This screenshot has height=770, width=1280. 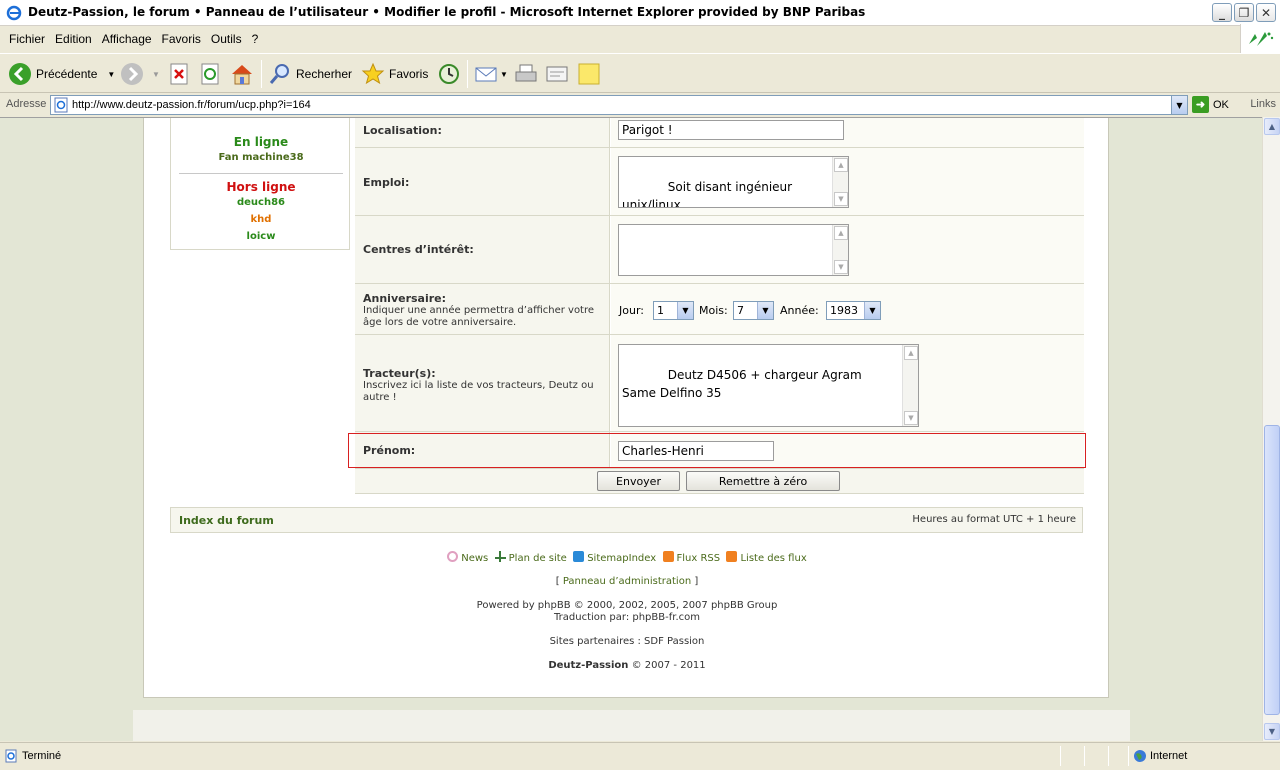 I want to click on menu-fichier: Fichier, so click(x=27, y=39).